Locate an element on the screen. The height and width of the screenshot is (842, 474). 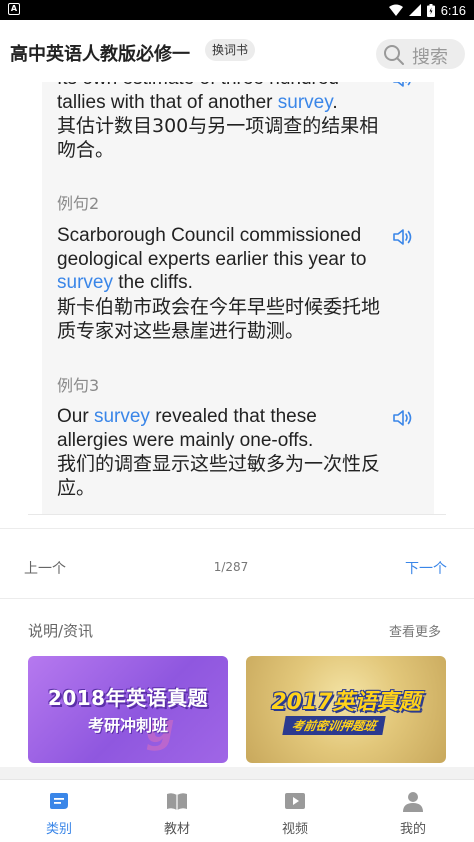
battery-icon is located at coordinates (430, 10).